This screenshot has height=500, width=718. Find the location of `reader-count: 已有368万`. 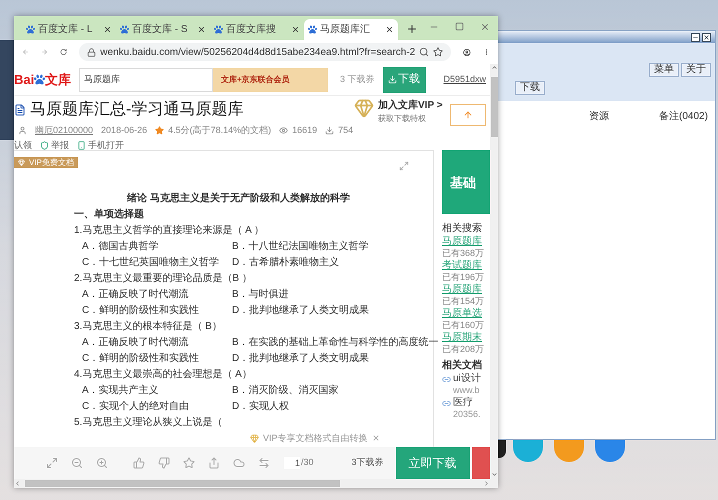

reader-count: 已有368万 is located at coordinates (464, 253).